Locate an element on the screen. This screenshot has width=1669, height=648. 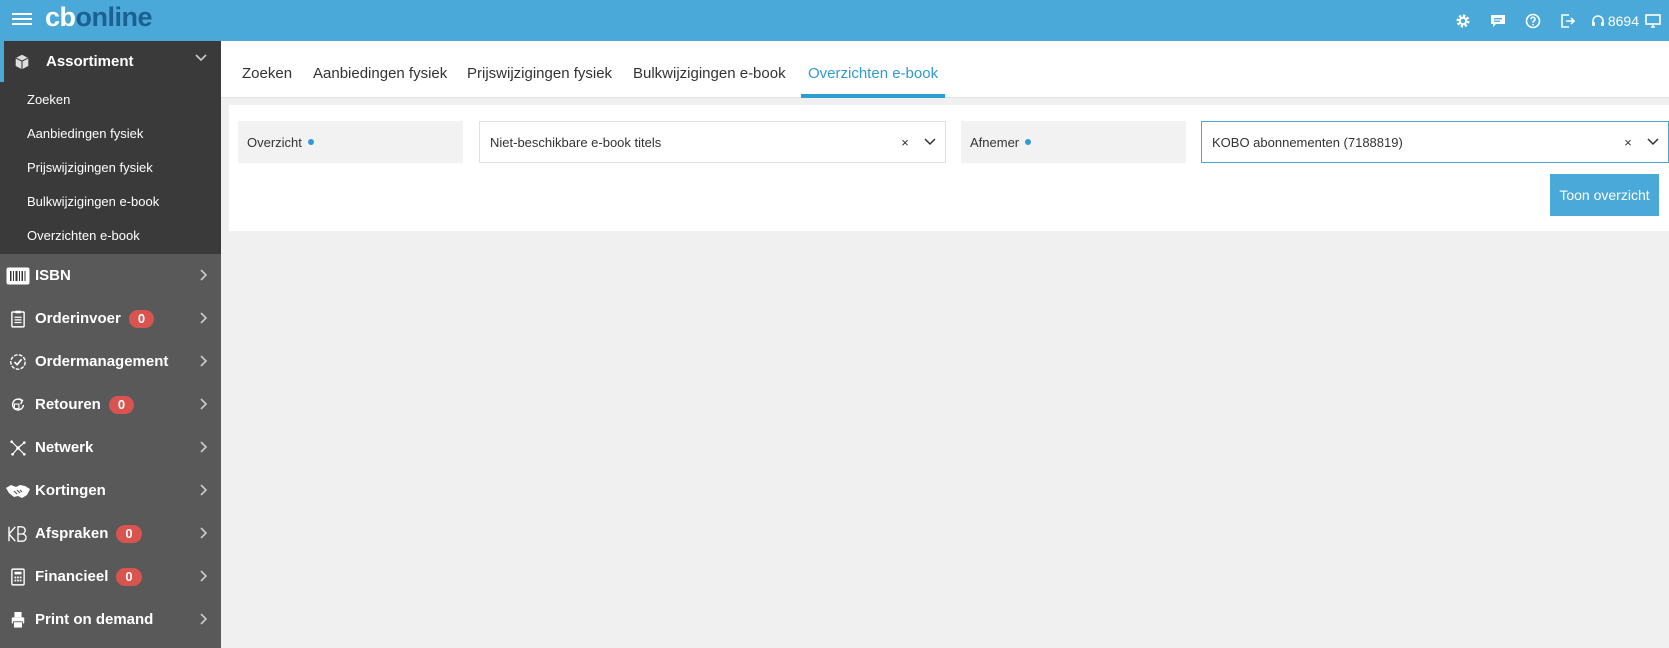
sidebar-section-assortiment: Assortiment is located at coordinates (110, 61).